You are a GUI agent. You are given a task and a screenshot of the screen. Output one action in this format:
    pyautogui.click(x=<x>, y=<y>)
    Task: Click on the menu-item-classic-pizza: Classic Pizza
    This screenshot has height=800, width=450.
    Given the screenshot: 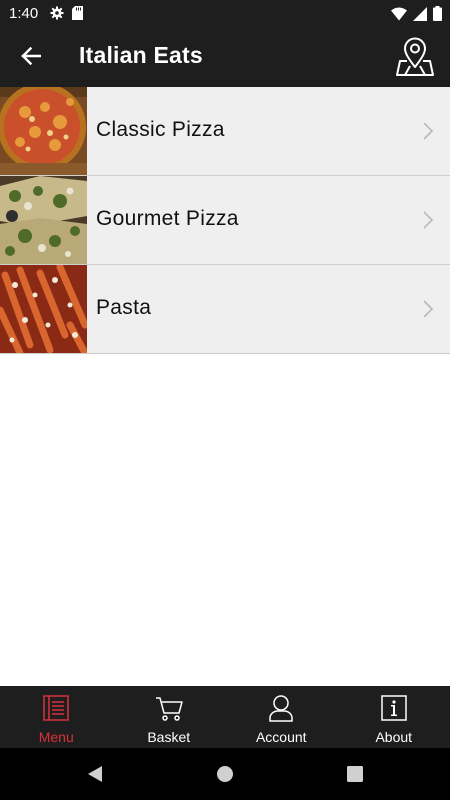 What is the action you would take?
    pyautogui.click(x=225, y=131)
    